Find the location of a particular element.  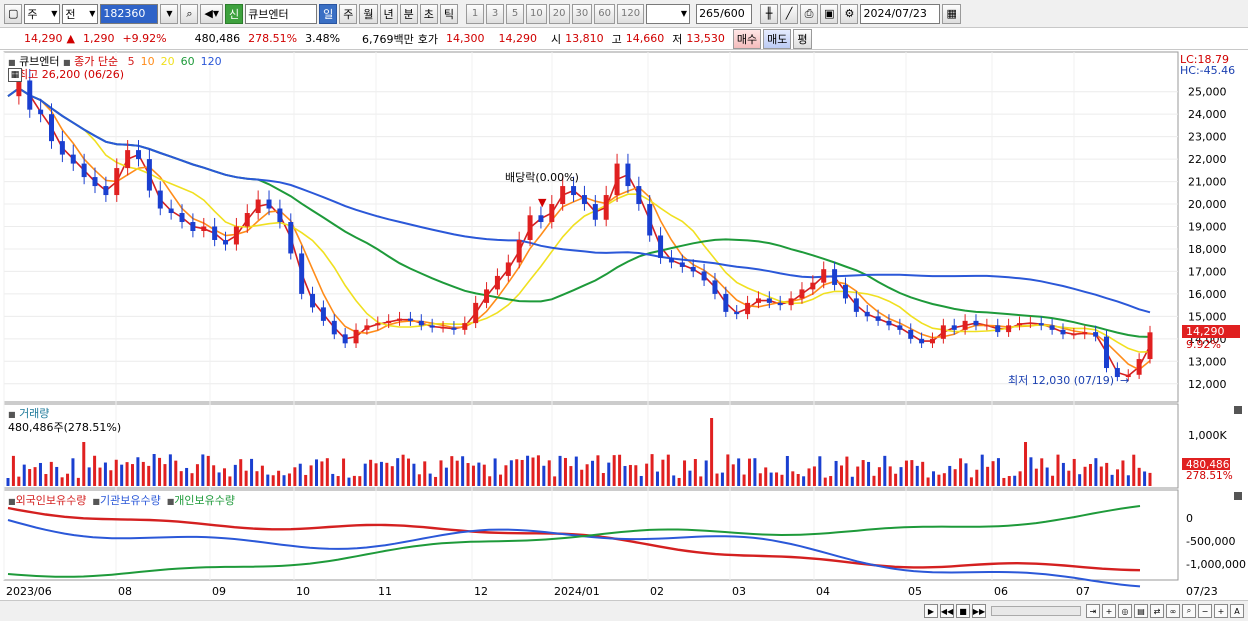

window-icon: ▢ is located at coordinates (13, 13).